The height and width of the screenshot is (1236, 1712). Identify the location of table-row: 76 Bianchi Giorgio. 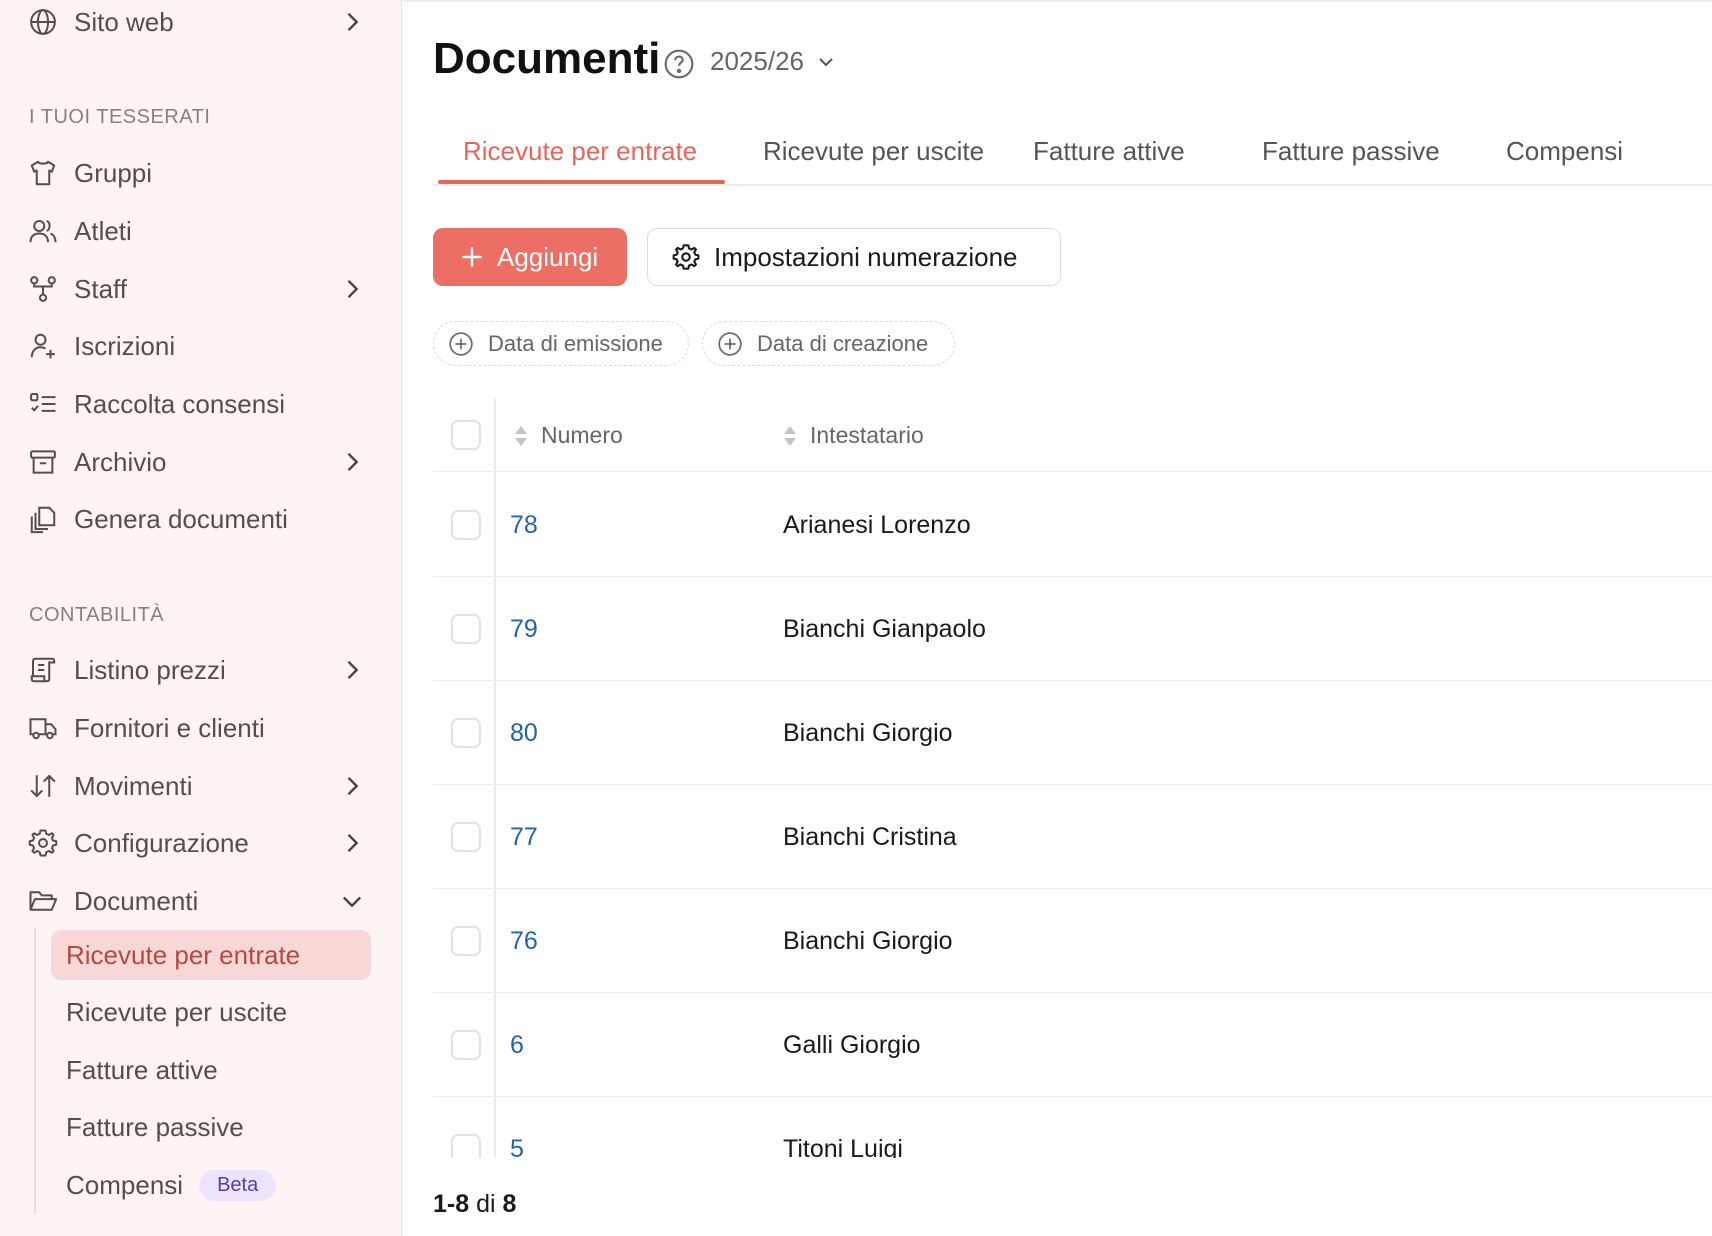
(1072, 941).